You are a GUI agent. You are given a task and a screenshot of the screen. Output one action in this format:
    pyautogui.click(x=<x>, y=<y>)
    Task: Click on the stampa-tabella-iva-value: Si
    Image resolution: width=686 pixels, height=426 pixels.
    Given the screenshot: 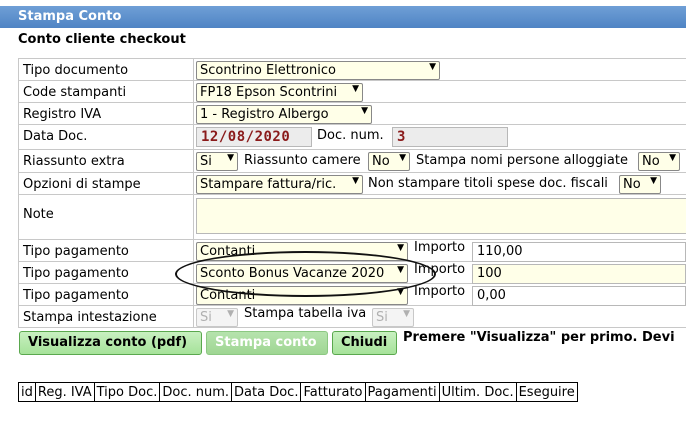 What is the action you would take?
    pyautogui.click(x=382, y=317)
    